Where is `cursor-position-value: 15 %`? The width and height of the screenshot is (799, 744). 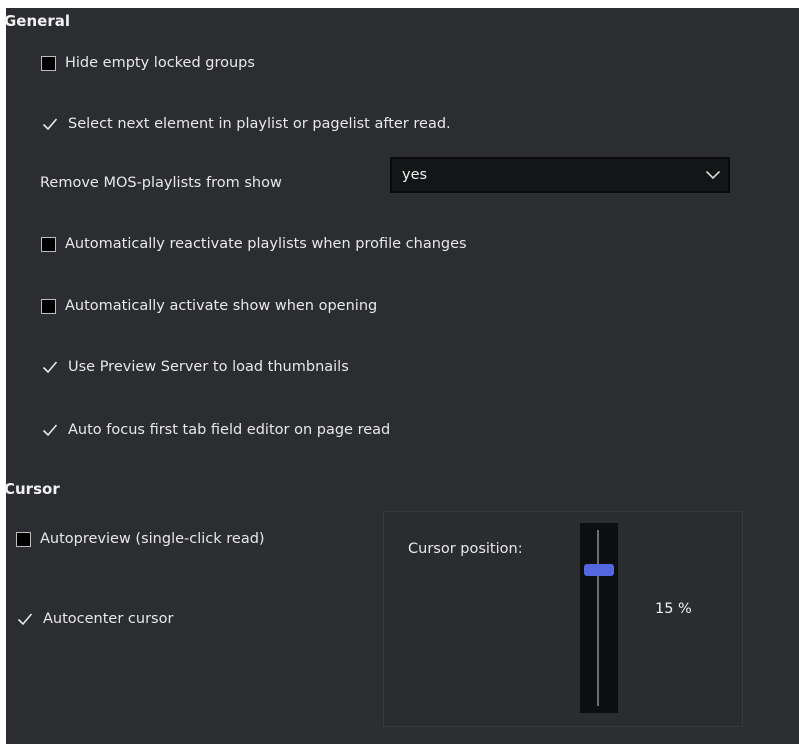
cursor-position-value: 15 % is located at coordinates (673, 609).